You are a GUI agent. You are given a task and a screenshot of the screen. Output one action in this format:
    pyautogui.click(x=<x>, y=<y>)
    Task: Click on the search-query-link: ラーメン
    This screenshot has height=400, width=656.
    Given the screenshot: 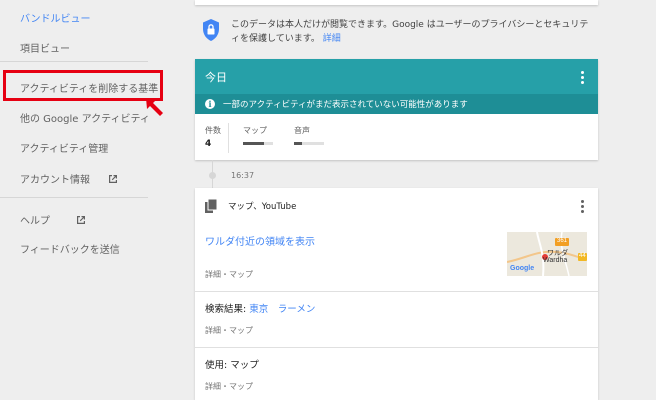 What is the action you would take?
    pyautogui.click(x=297, y=309)
    